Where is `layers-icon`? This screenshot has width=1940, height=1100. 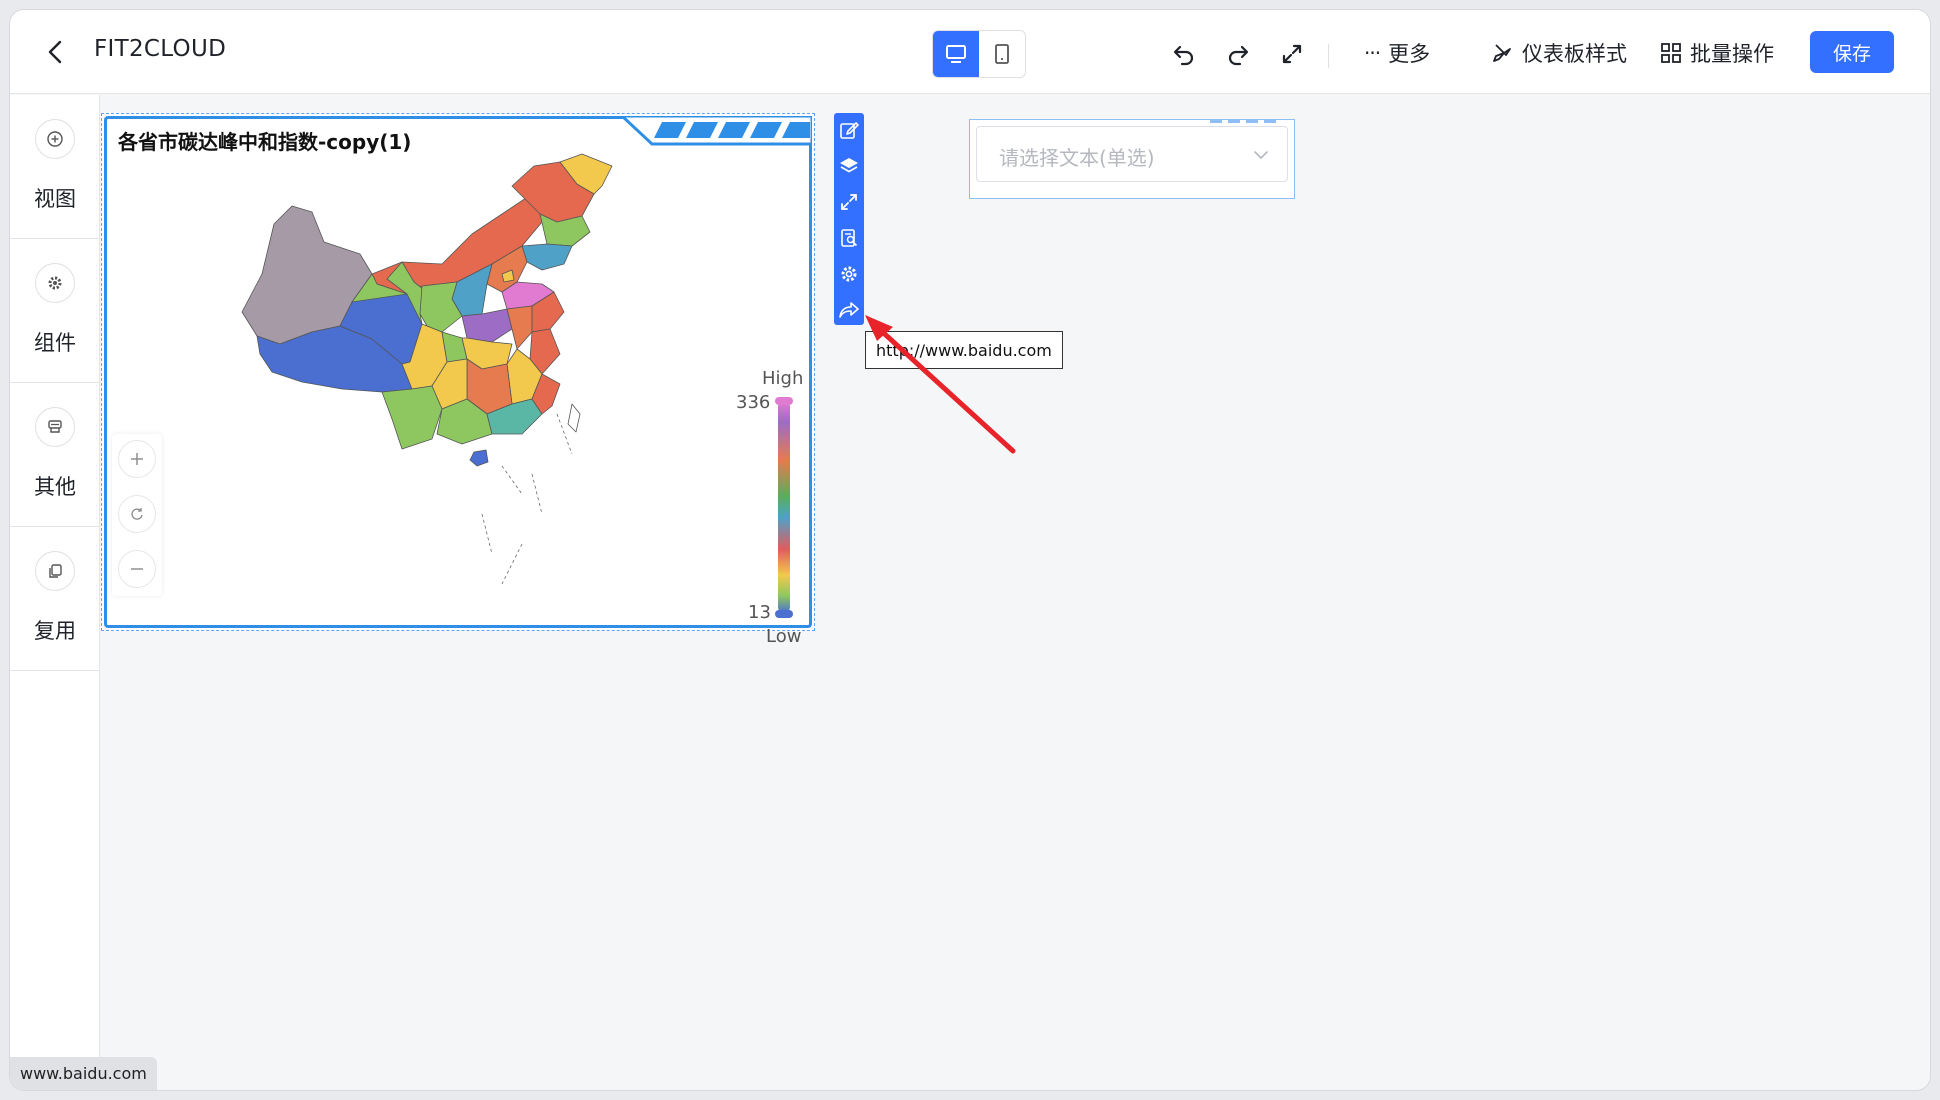
layers-icon is located at coordinates (849, 166).